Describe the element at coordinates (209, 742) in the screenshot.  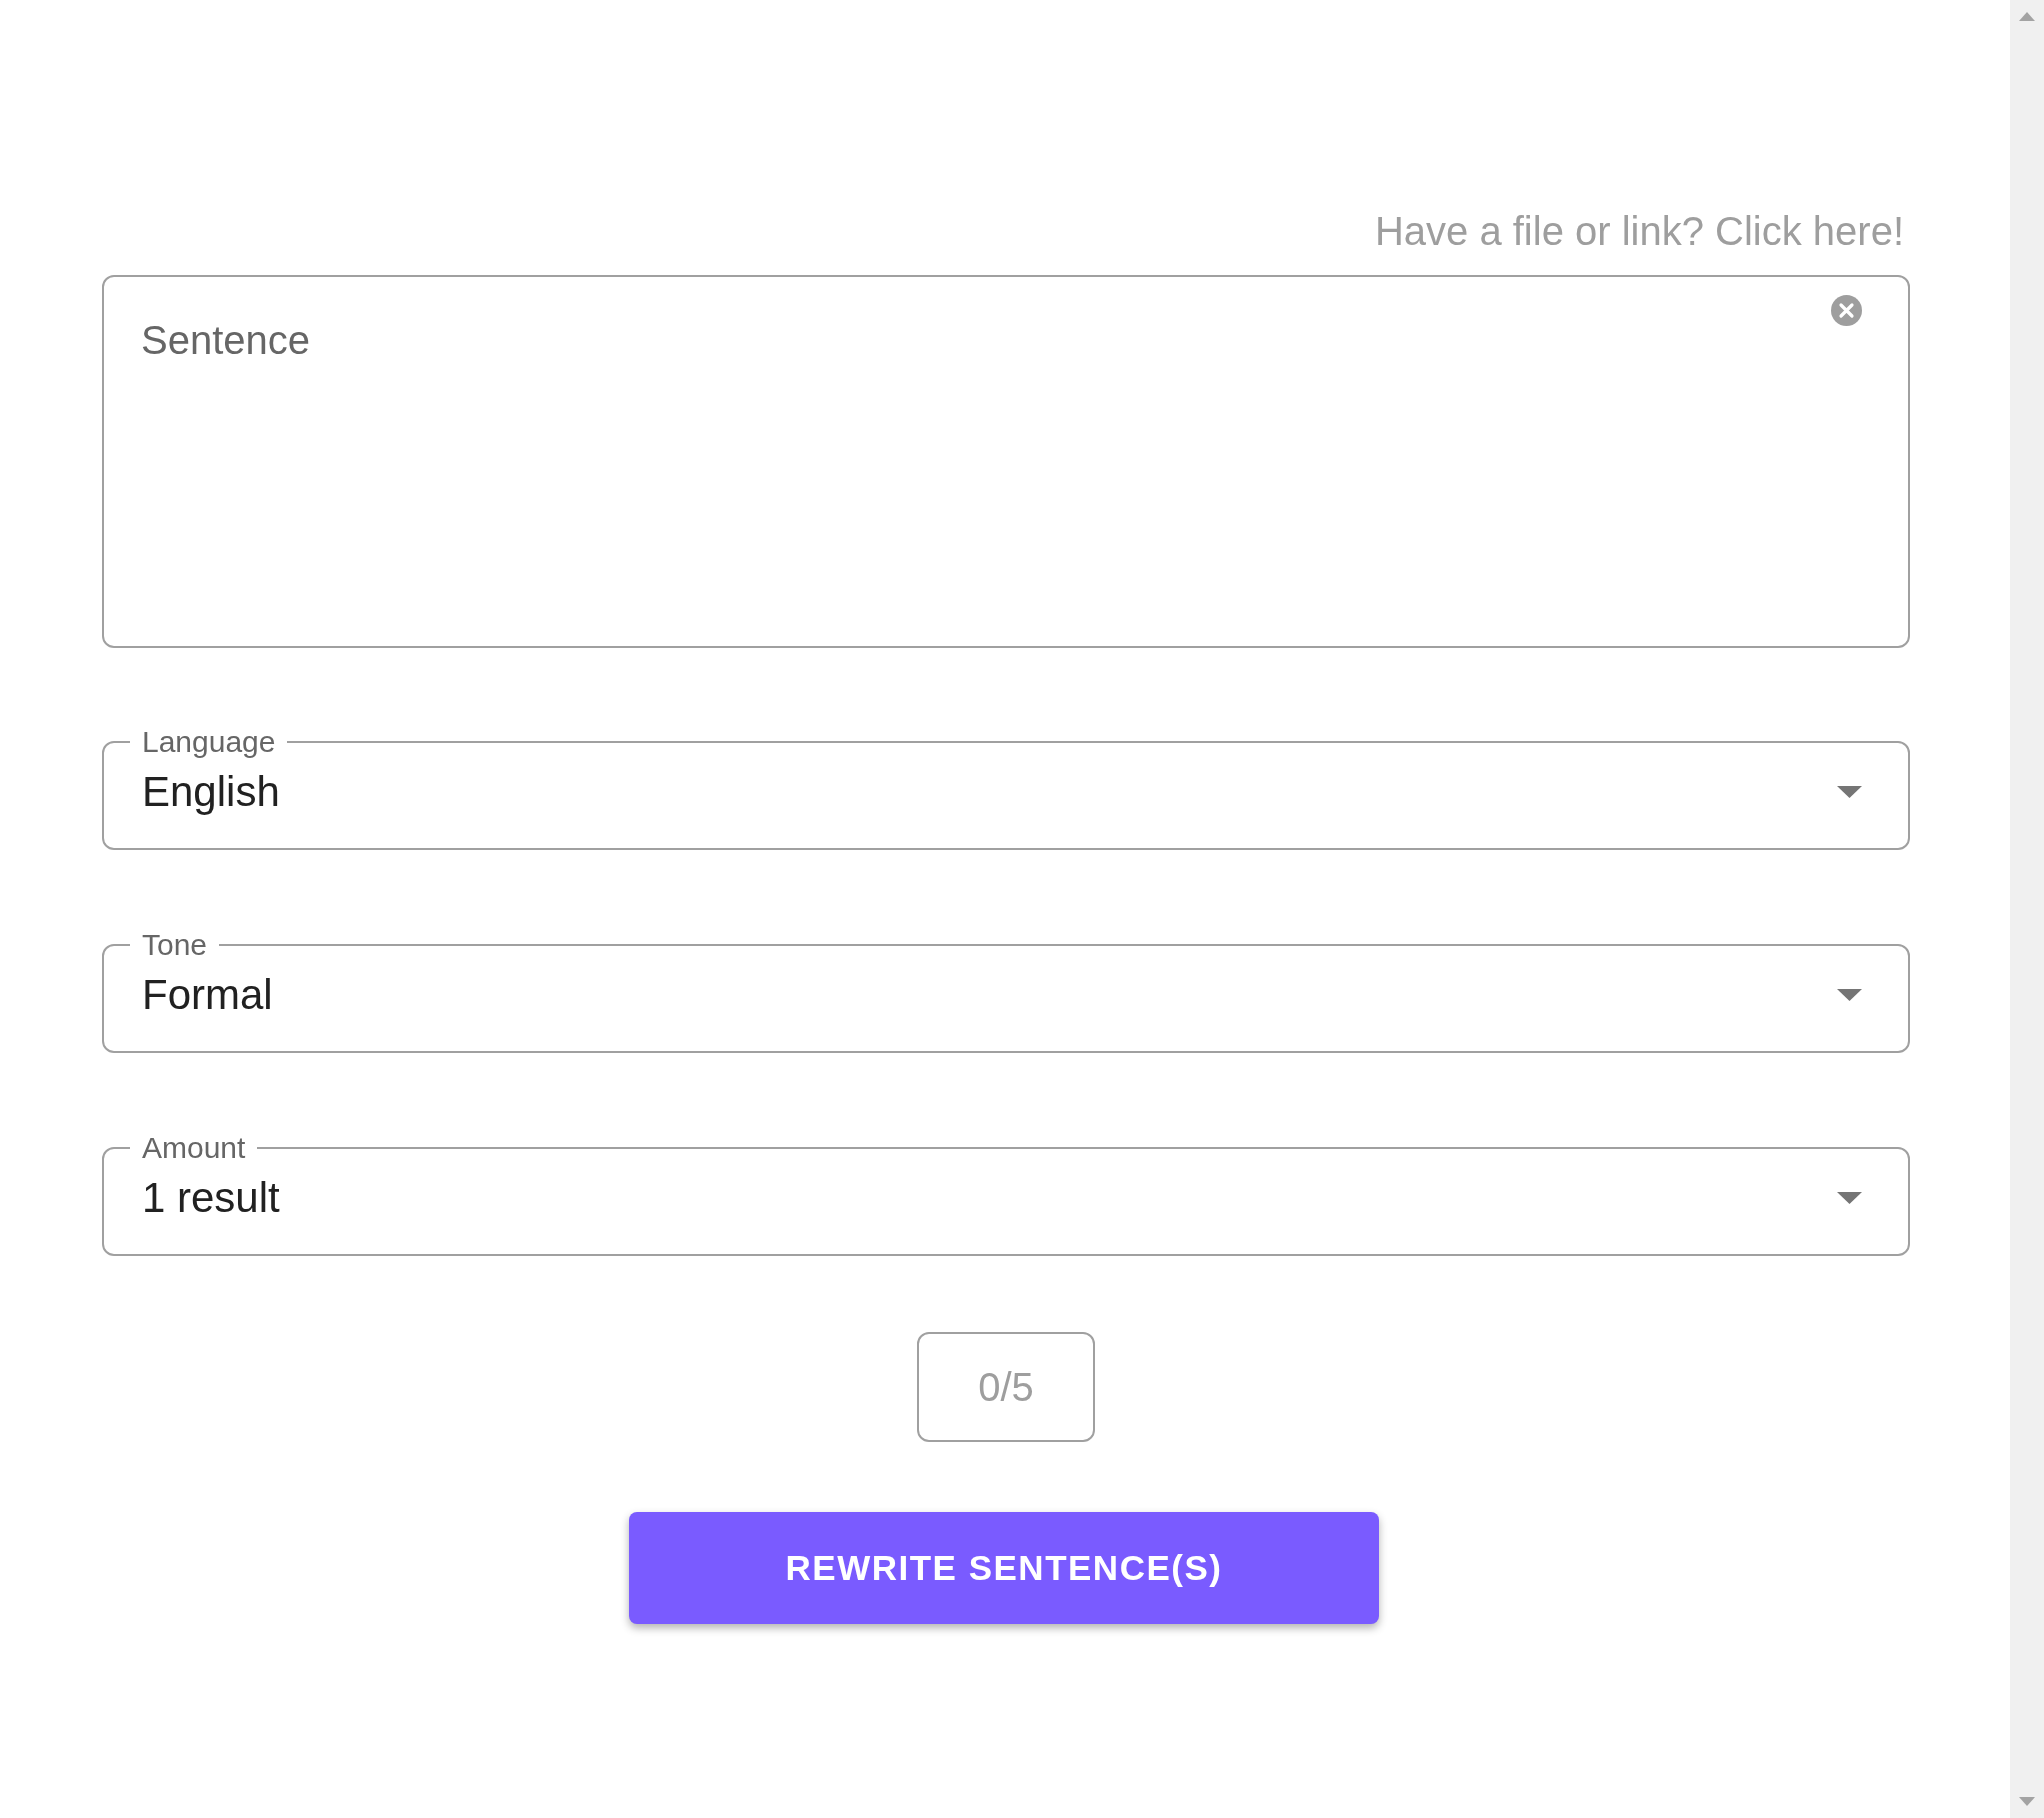
I see `field-label: Language` at that location.